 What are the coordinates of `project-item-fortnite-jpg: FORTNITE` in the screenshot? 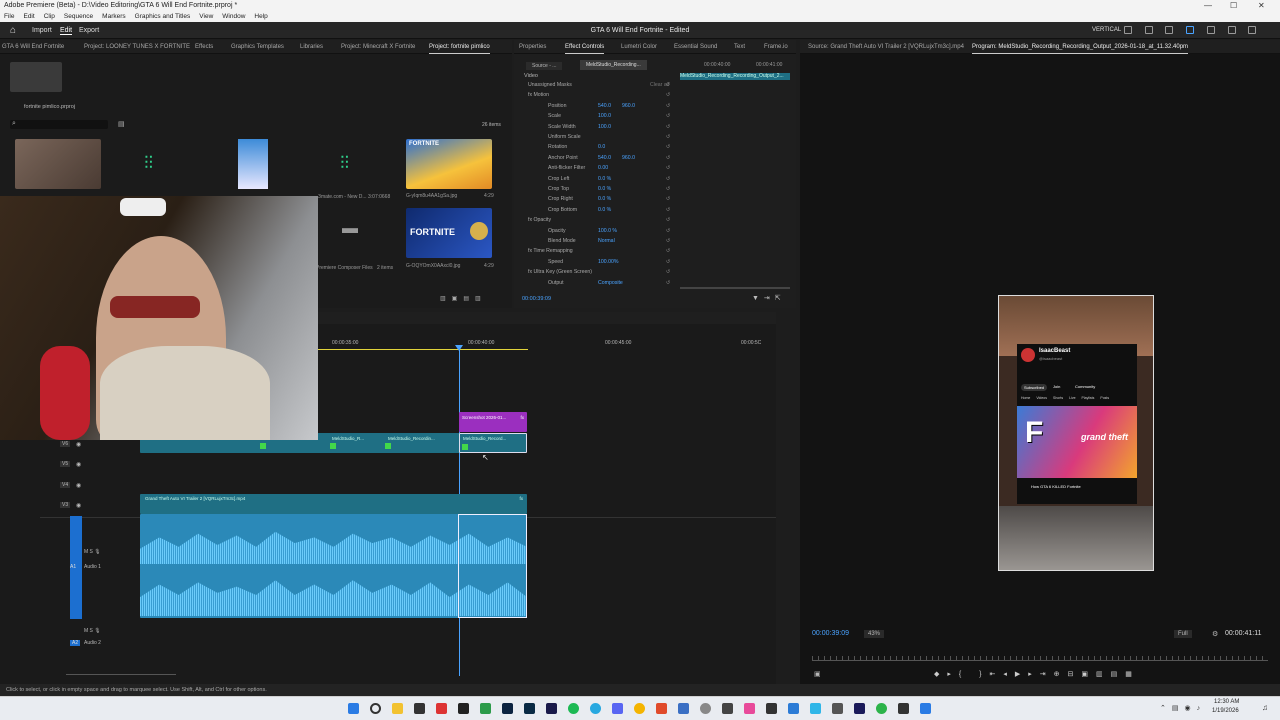 It's located at (449, 164).